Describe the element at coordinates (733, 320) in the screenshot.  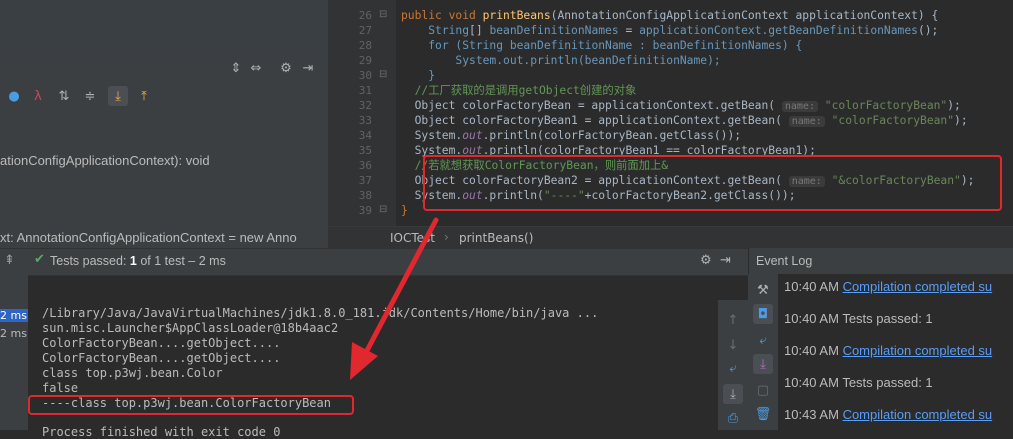
I see `up-arrow-icon: ↑` at that location.